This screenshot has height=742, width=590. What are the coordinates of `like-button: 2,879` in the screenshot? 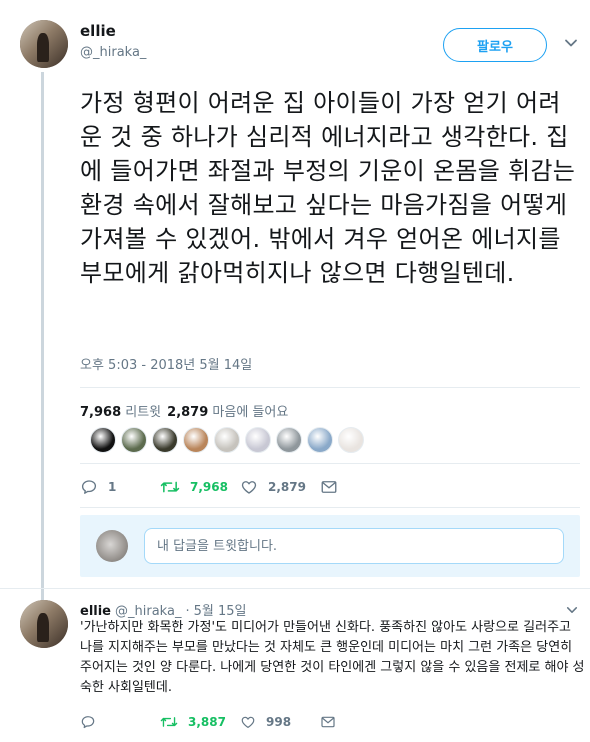 It's located at (273, 487).